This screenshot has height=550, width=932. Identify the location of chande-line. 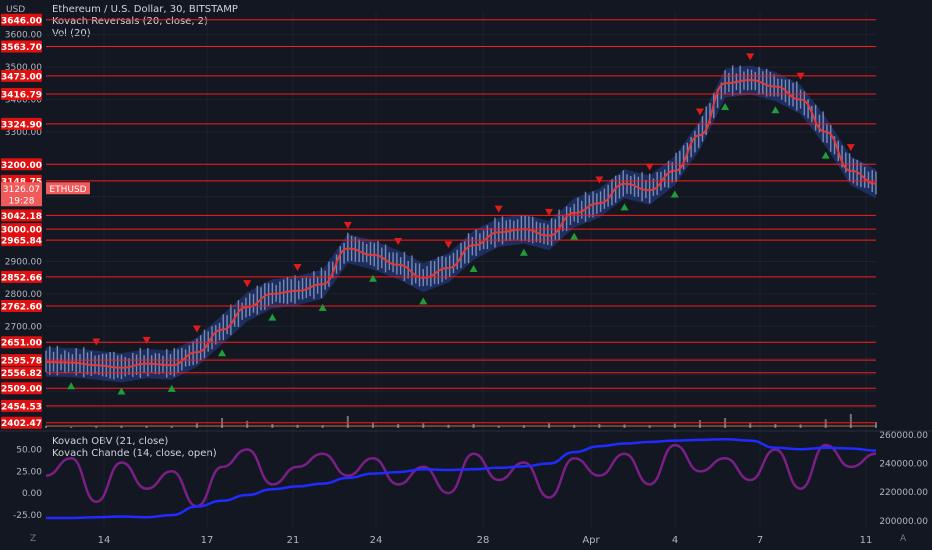
(461, 475).